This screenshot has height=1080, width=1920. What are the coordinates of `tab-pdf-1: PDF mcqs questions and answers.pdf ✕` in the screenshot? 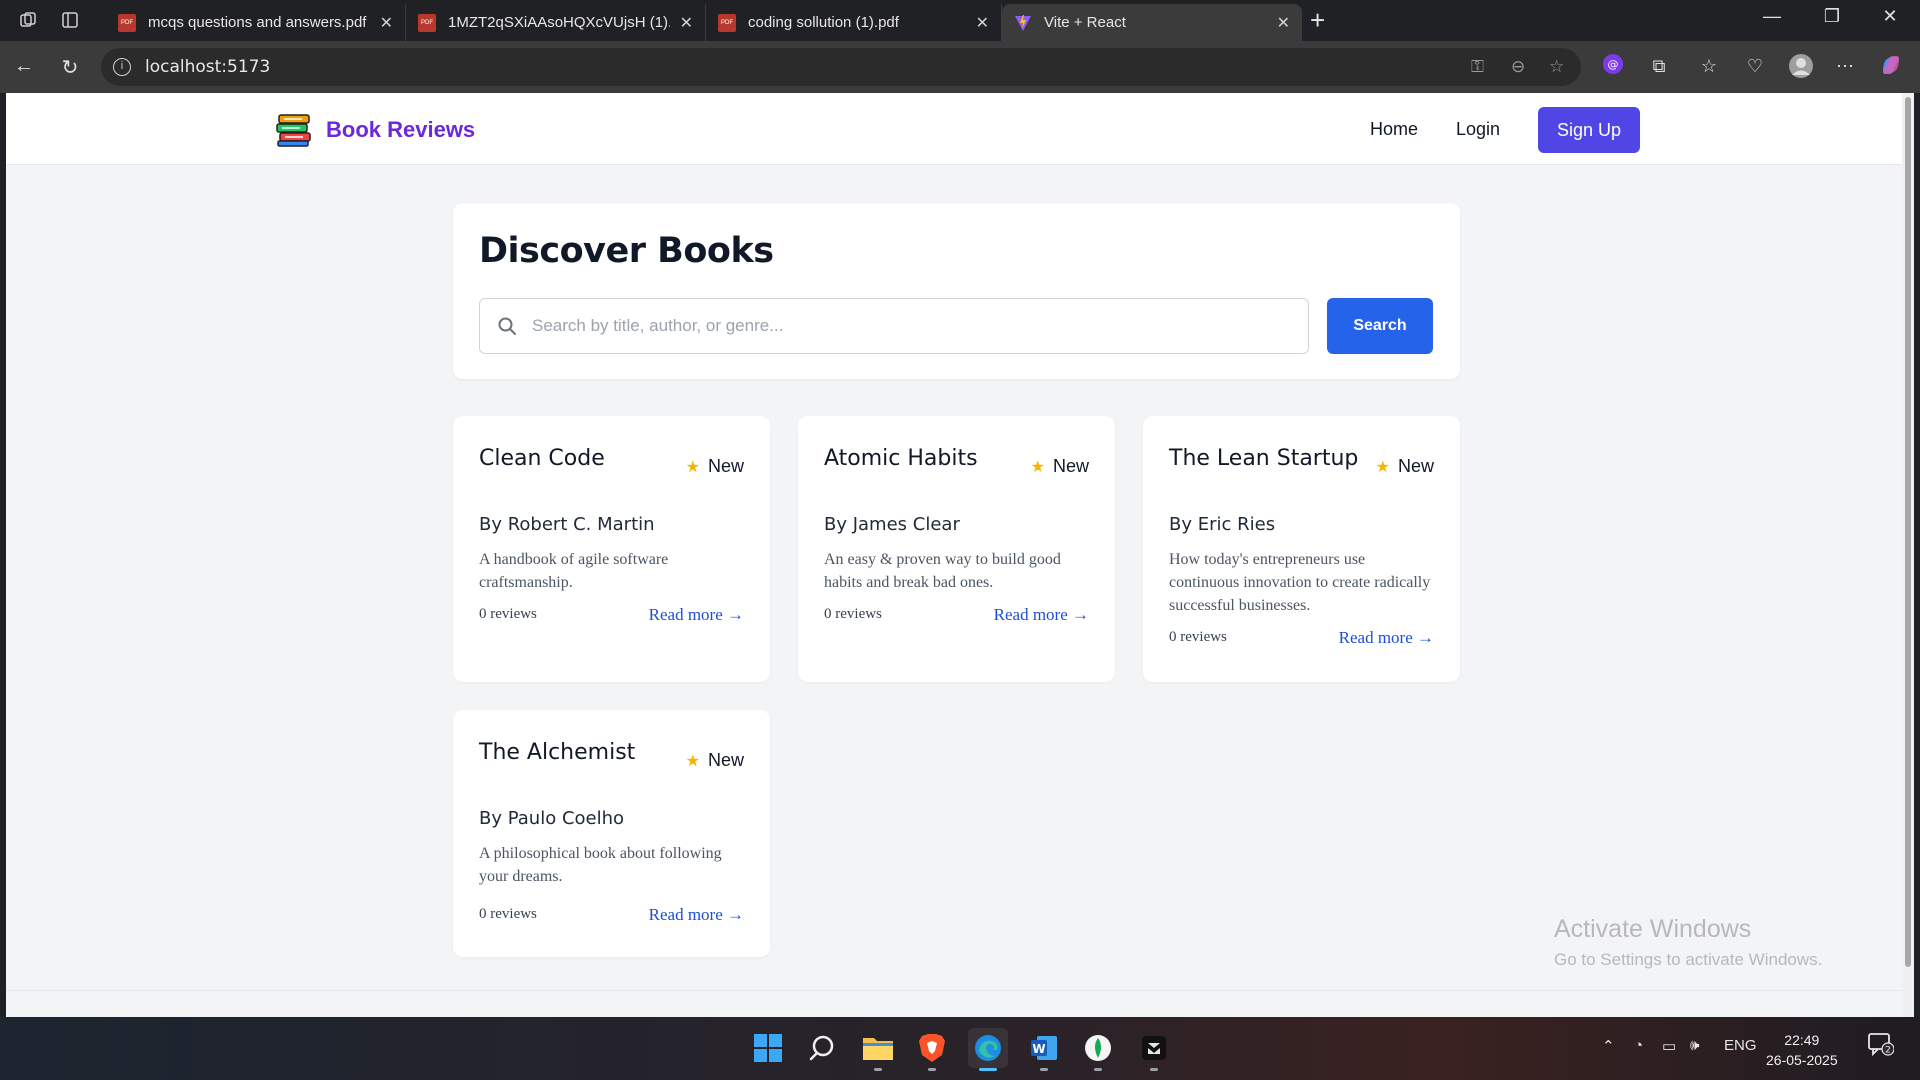 It's located at (256, 22).